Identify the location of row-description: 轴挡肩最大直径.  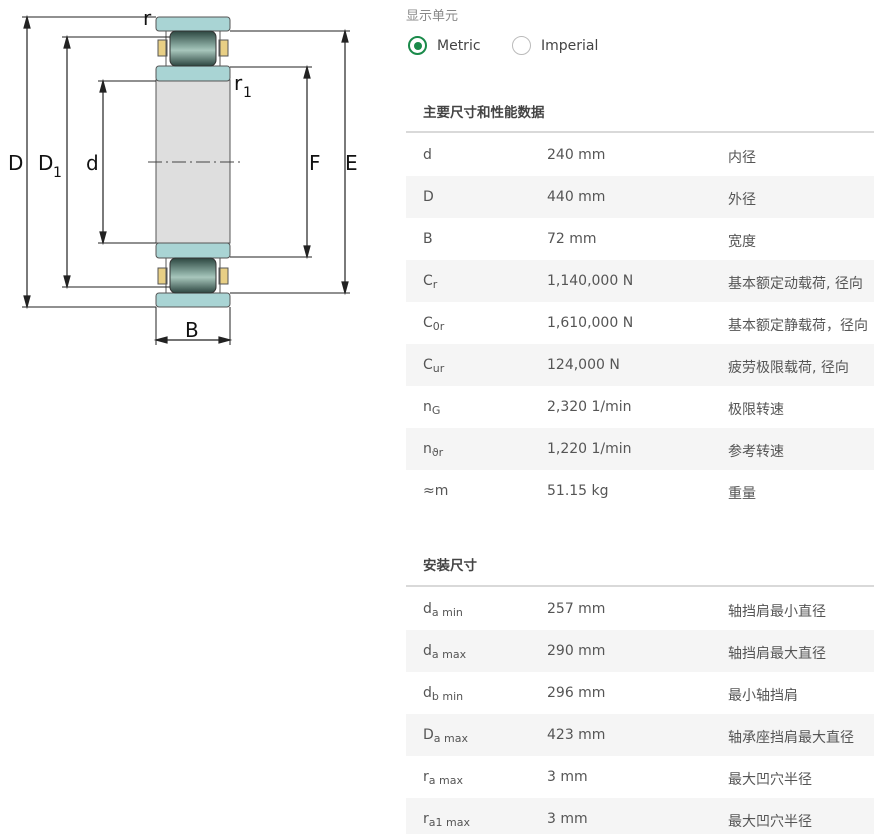
(777, 654).